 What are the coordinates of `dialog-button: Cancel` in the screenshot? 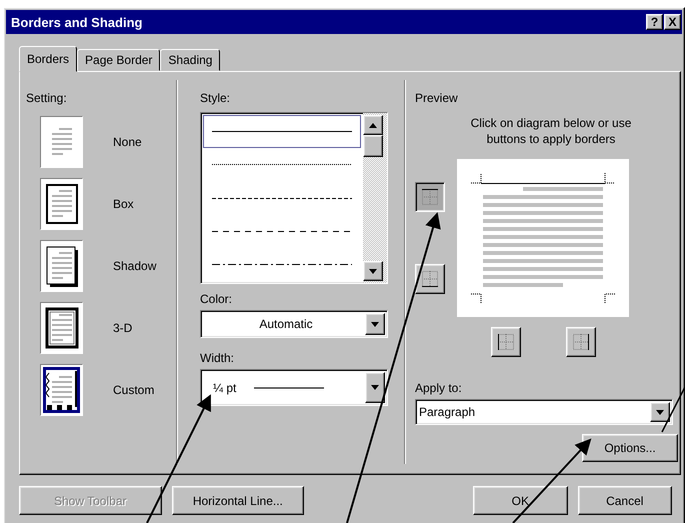 It's located at (625, 500).